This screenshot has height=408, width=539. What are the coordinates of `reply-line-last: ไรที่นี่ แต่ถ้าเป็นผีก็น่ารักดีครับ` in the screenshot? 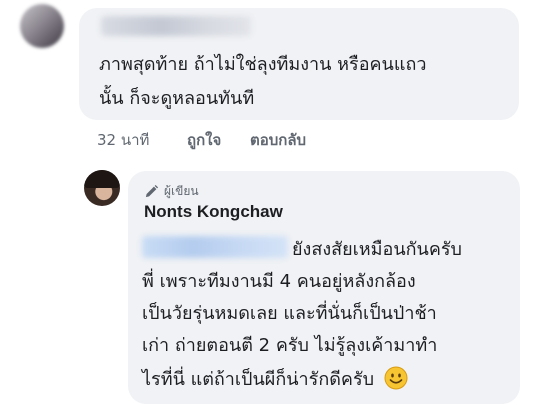 It's located at (275, 378).